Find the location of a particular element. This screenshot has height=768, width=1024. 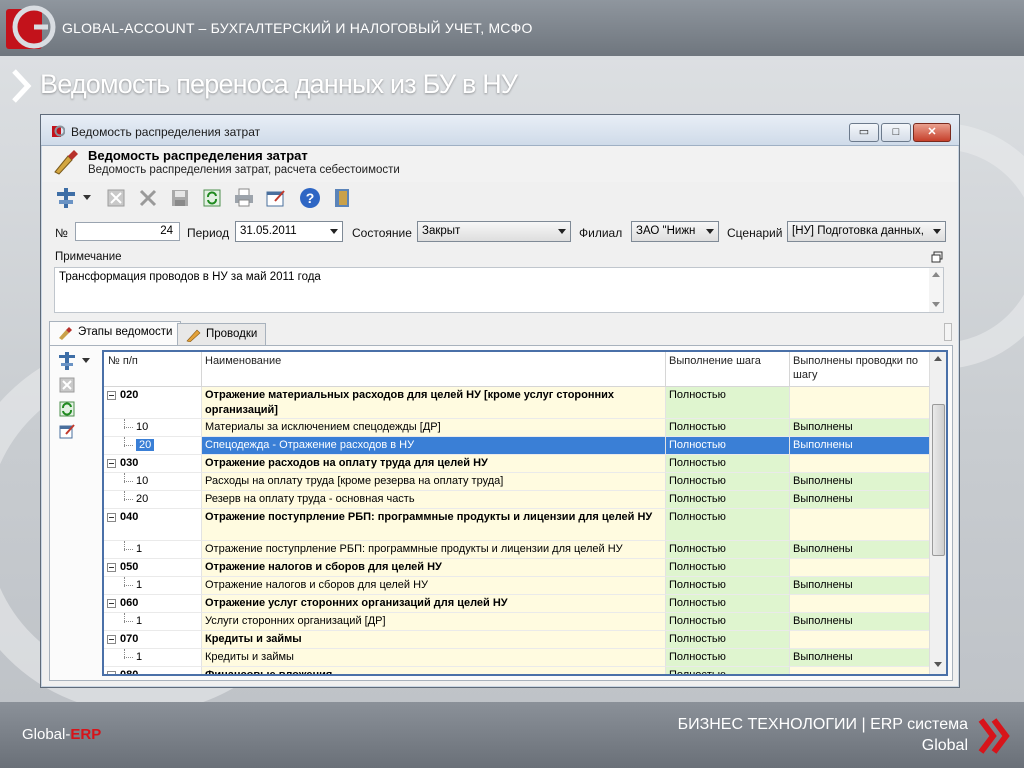

side-refresh-button is located at coordinates (67, 409).